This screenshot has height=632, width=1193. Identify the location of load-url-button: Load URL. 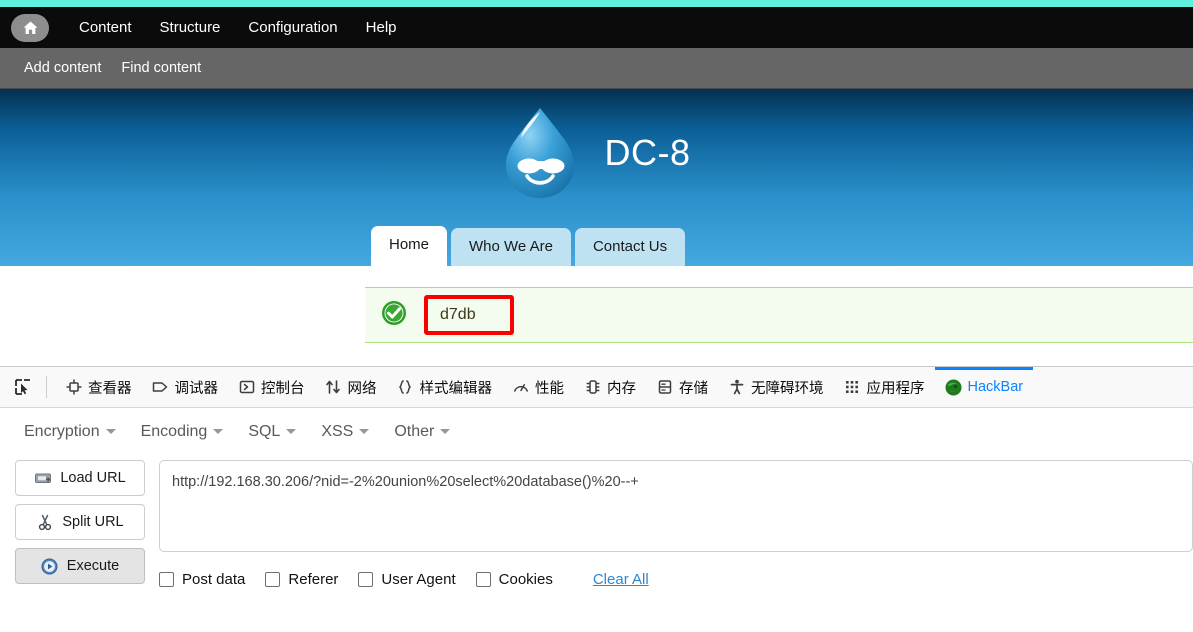
(80, 478).